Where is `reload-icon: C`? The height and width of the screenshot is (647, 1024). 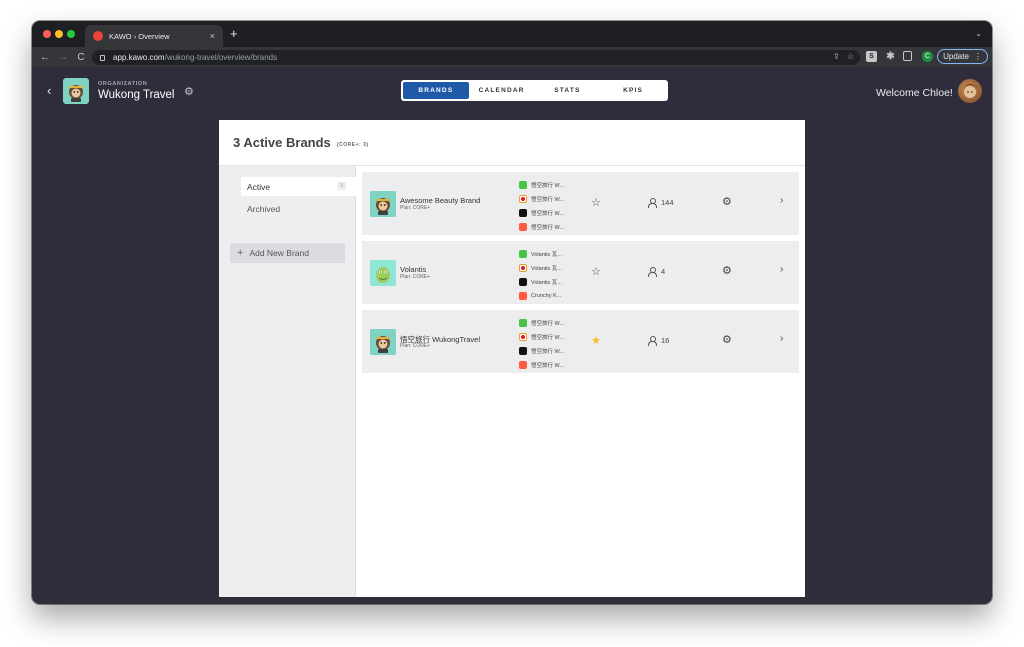
reload-icon: C is located at coordinates (81, 57).